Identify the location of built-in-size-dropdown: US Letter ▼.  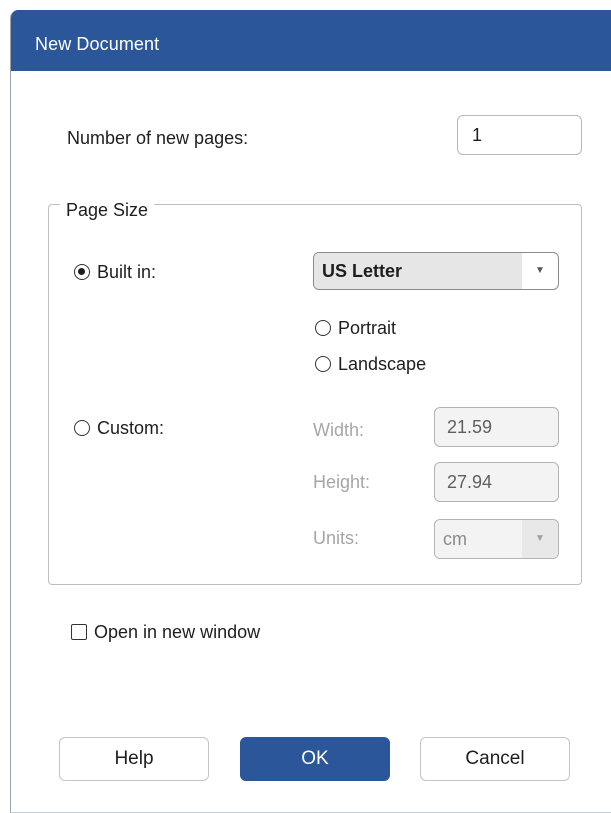
(436, 271).